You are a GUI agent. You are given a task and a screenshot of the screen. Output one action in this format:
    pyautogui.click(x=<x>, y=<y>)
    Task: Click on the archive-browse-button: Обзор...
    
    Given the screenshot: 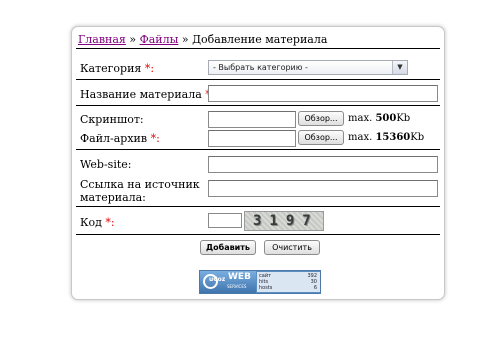 What is the action you would take?
    pyautogui.click(x=321, y=137)
    